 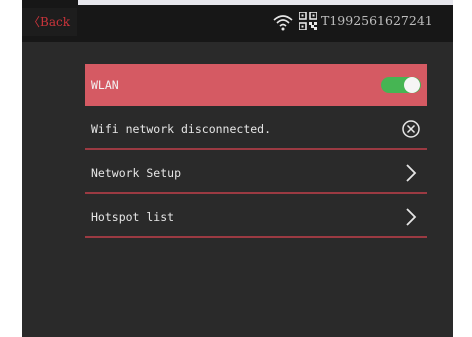 I want to click on network-setup-label: Network Setup, so click(x=136, y=173).